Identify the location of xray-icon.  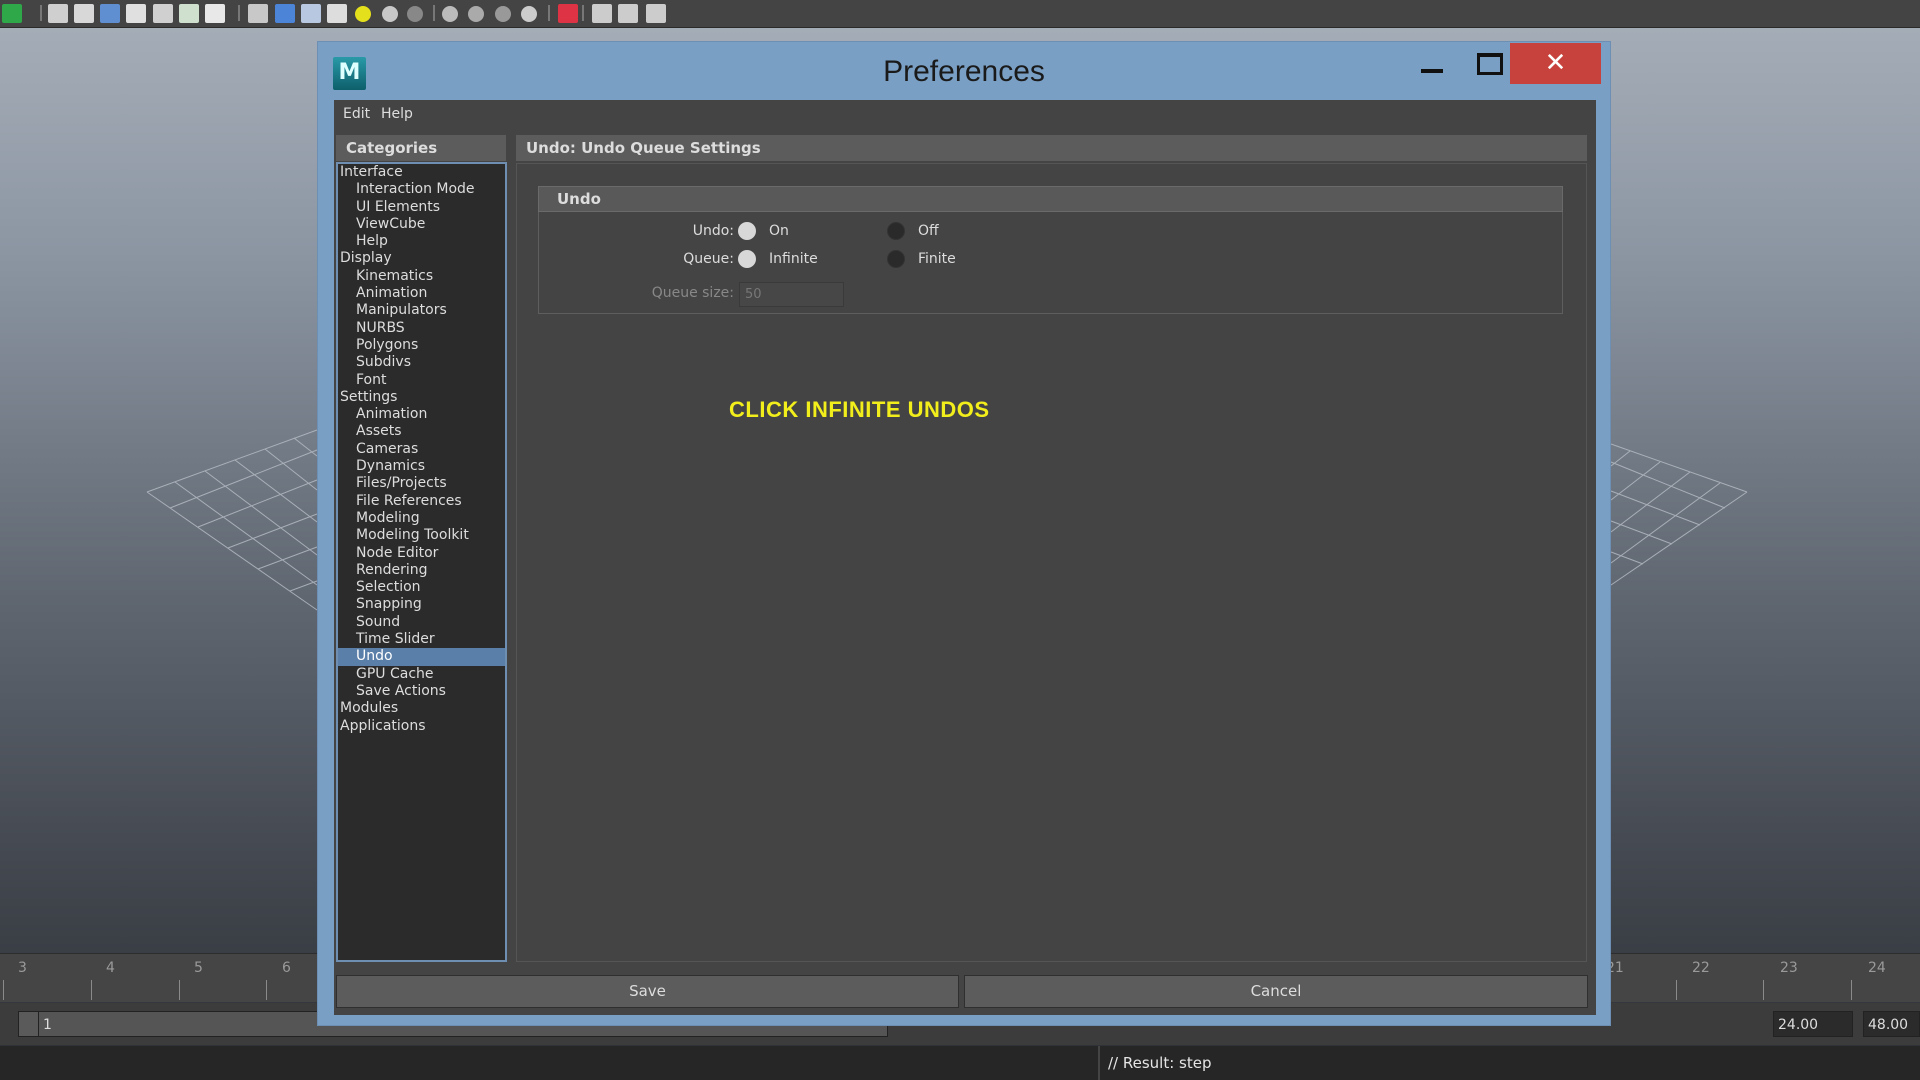
(163, 13).